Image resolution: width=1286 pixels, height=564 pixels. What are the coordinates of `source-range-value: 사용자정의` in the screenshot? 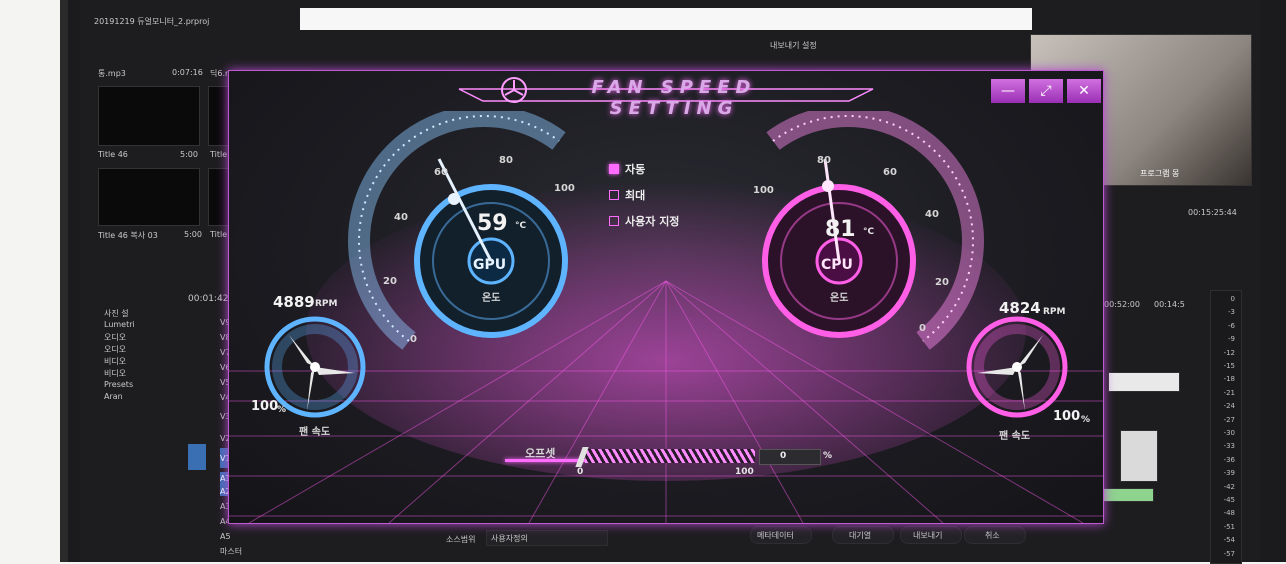 It's located at (509, 538).